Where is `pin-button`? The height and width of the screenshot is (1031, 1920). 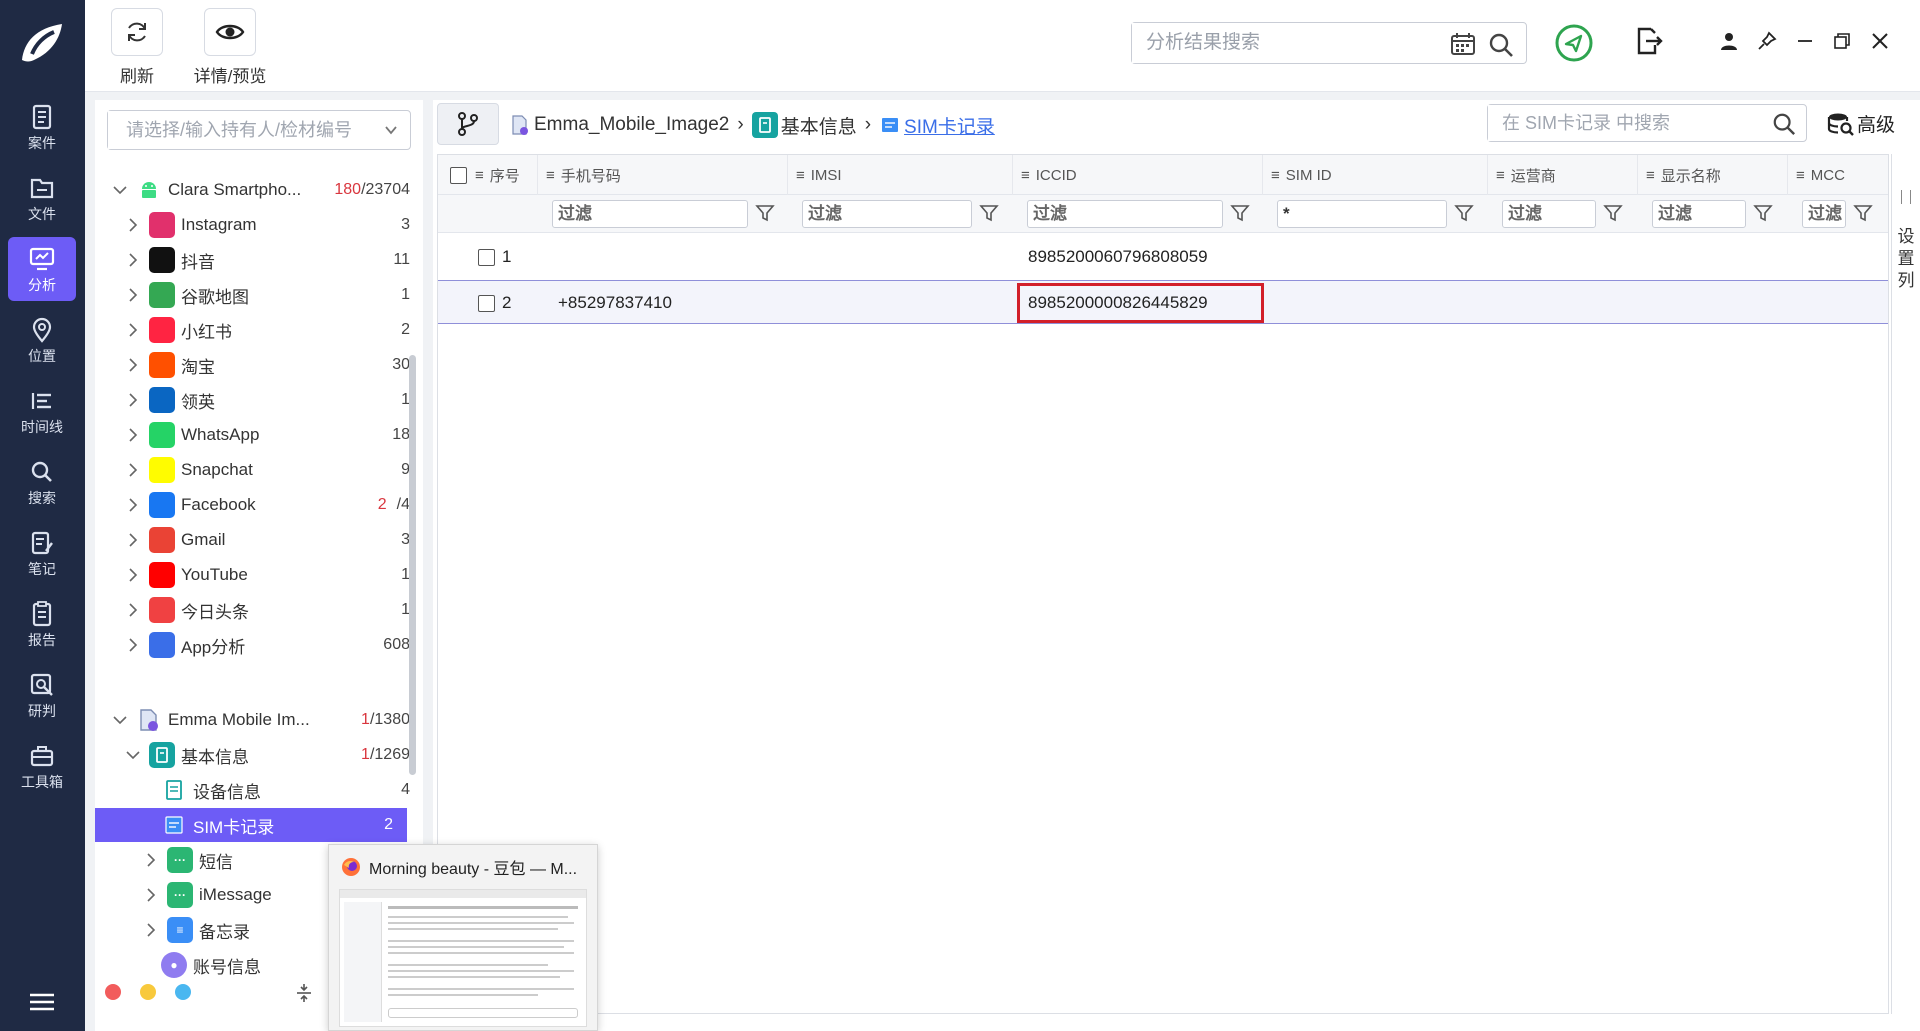 pin-button is located at coordinates (1767, 41).